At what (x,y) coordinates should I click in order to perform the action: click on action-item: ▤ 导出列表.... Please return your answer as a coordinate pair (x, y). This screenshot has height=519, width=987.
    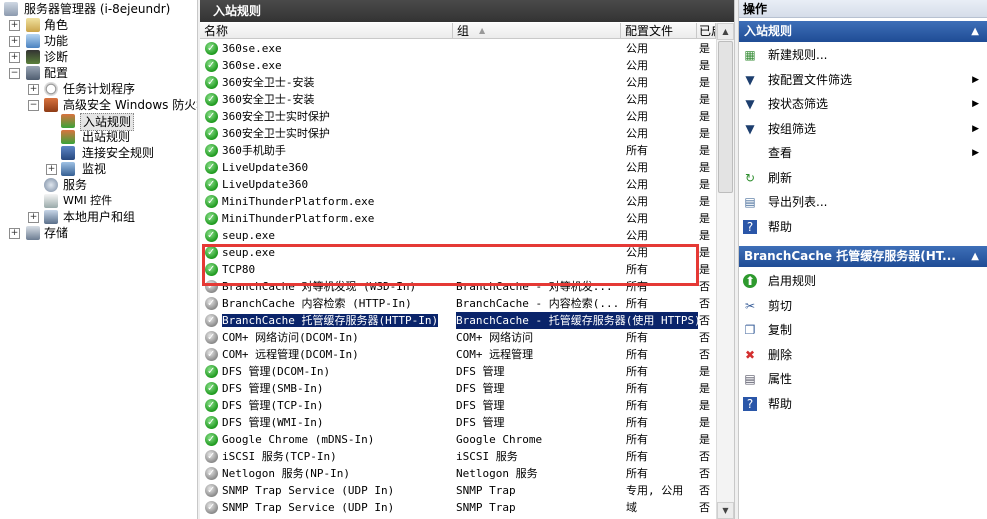
    Looking at the image, I should click on (863, 202).